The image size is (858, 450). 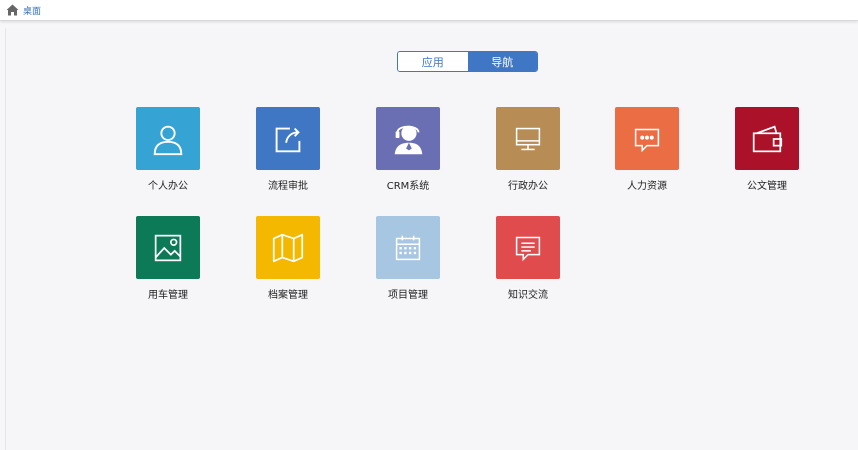 I want to click on app-label: CRM系统, so click(x=408, y=186).